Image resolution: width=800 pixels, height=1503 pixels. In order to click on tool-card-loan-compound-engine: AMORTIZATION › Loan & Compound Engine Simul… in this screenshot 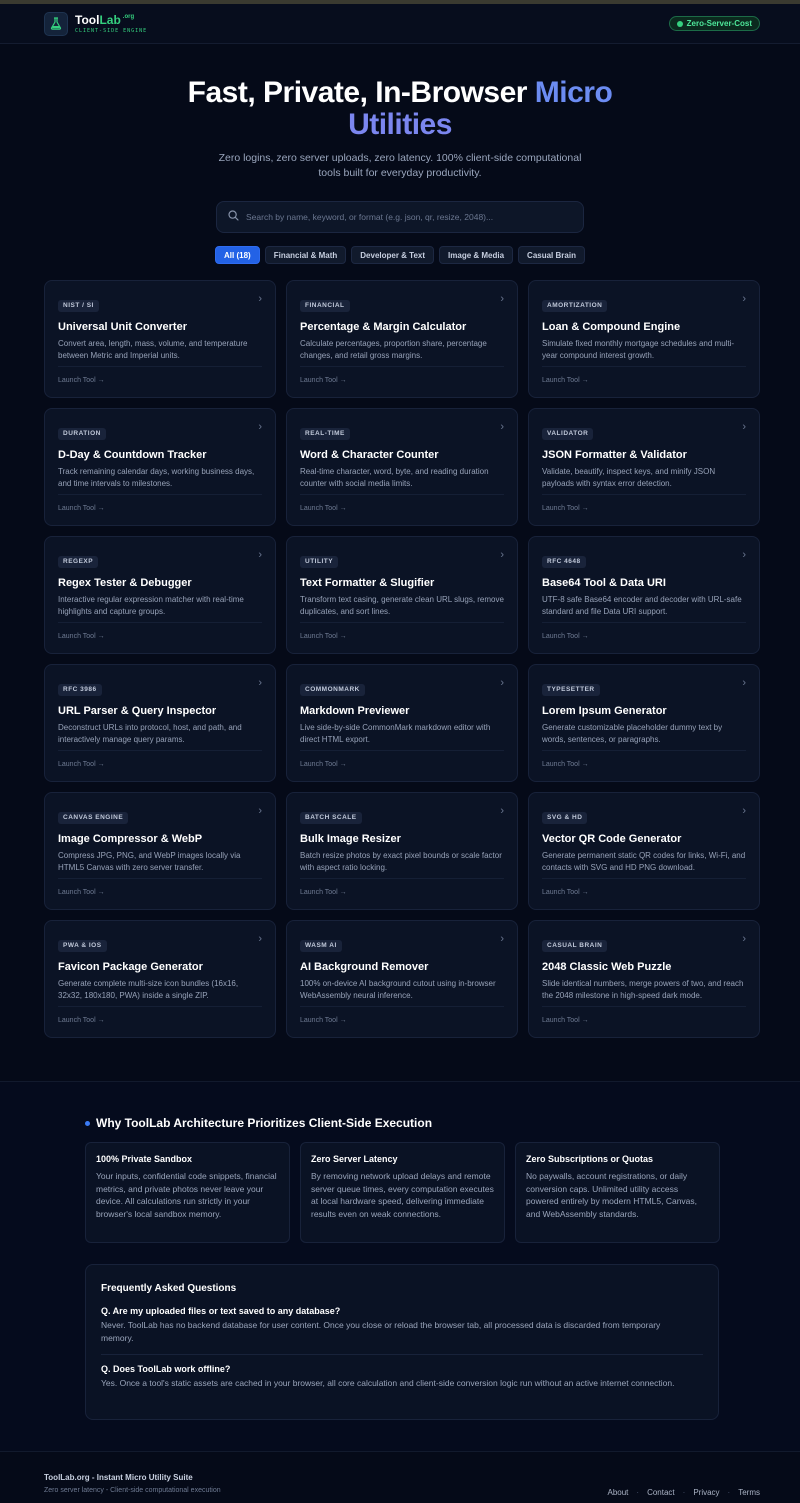, I will do `click(644, 339)`.